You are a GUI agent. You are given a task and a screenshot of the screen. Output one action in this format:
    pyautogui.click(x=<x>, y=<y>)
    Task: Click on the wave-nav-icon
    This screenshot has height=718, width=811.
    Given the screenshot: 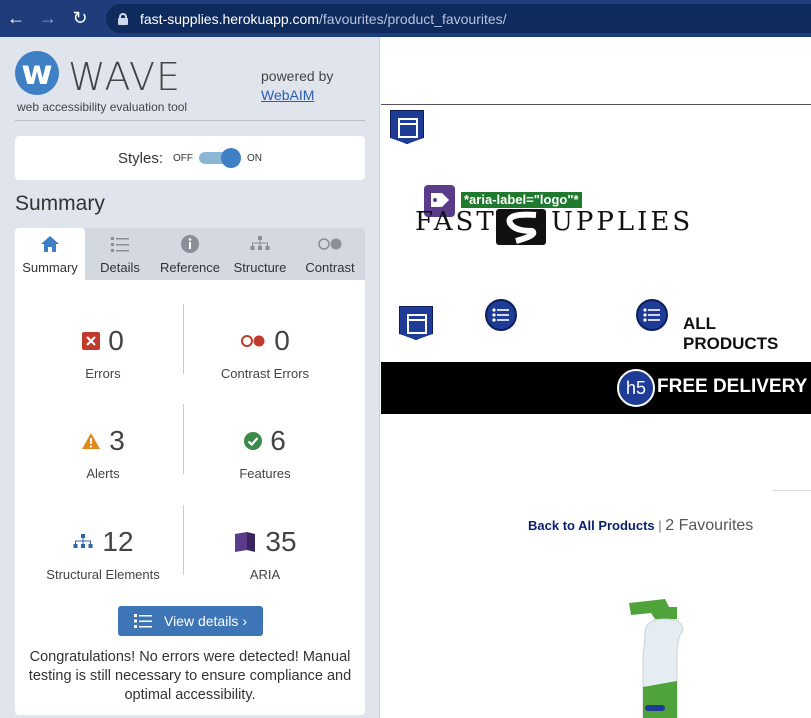 What is the action you would take?
    pyautogui.click(x=416, y=323)
    